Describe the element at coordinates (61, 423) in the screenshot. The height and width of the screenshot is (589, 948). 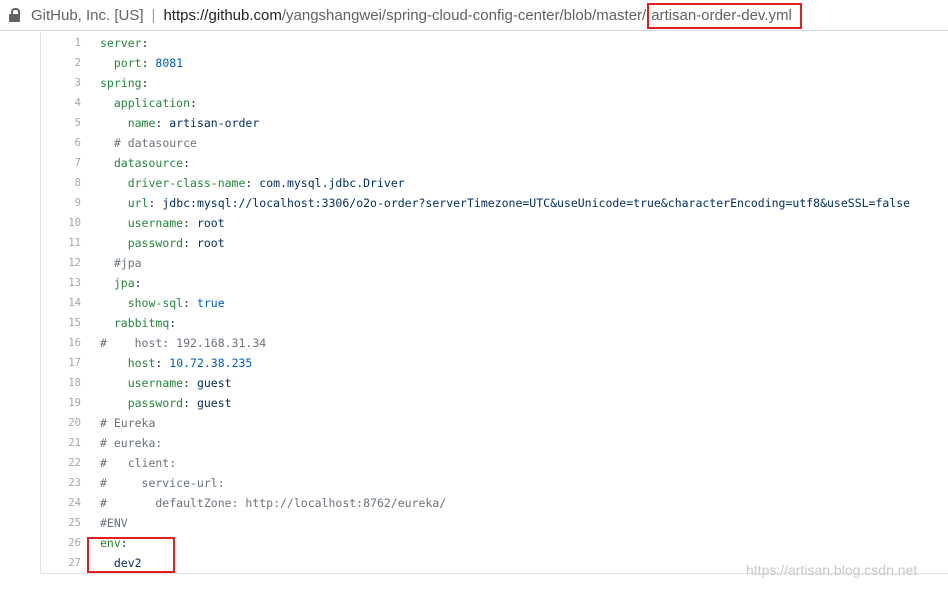
I see `line-number: 20` at that location.